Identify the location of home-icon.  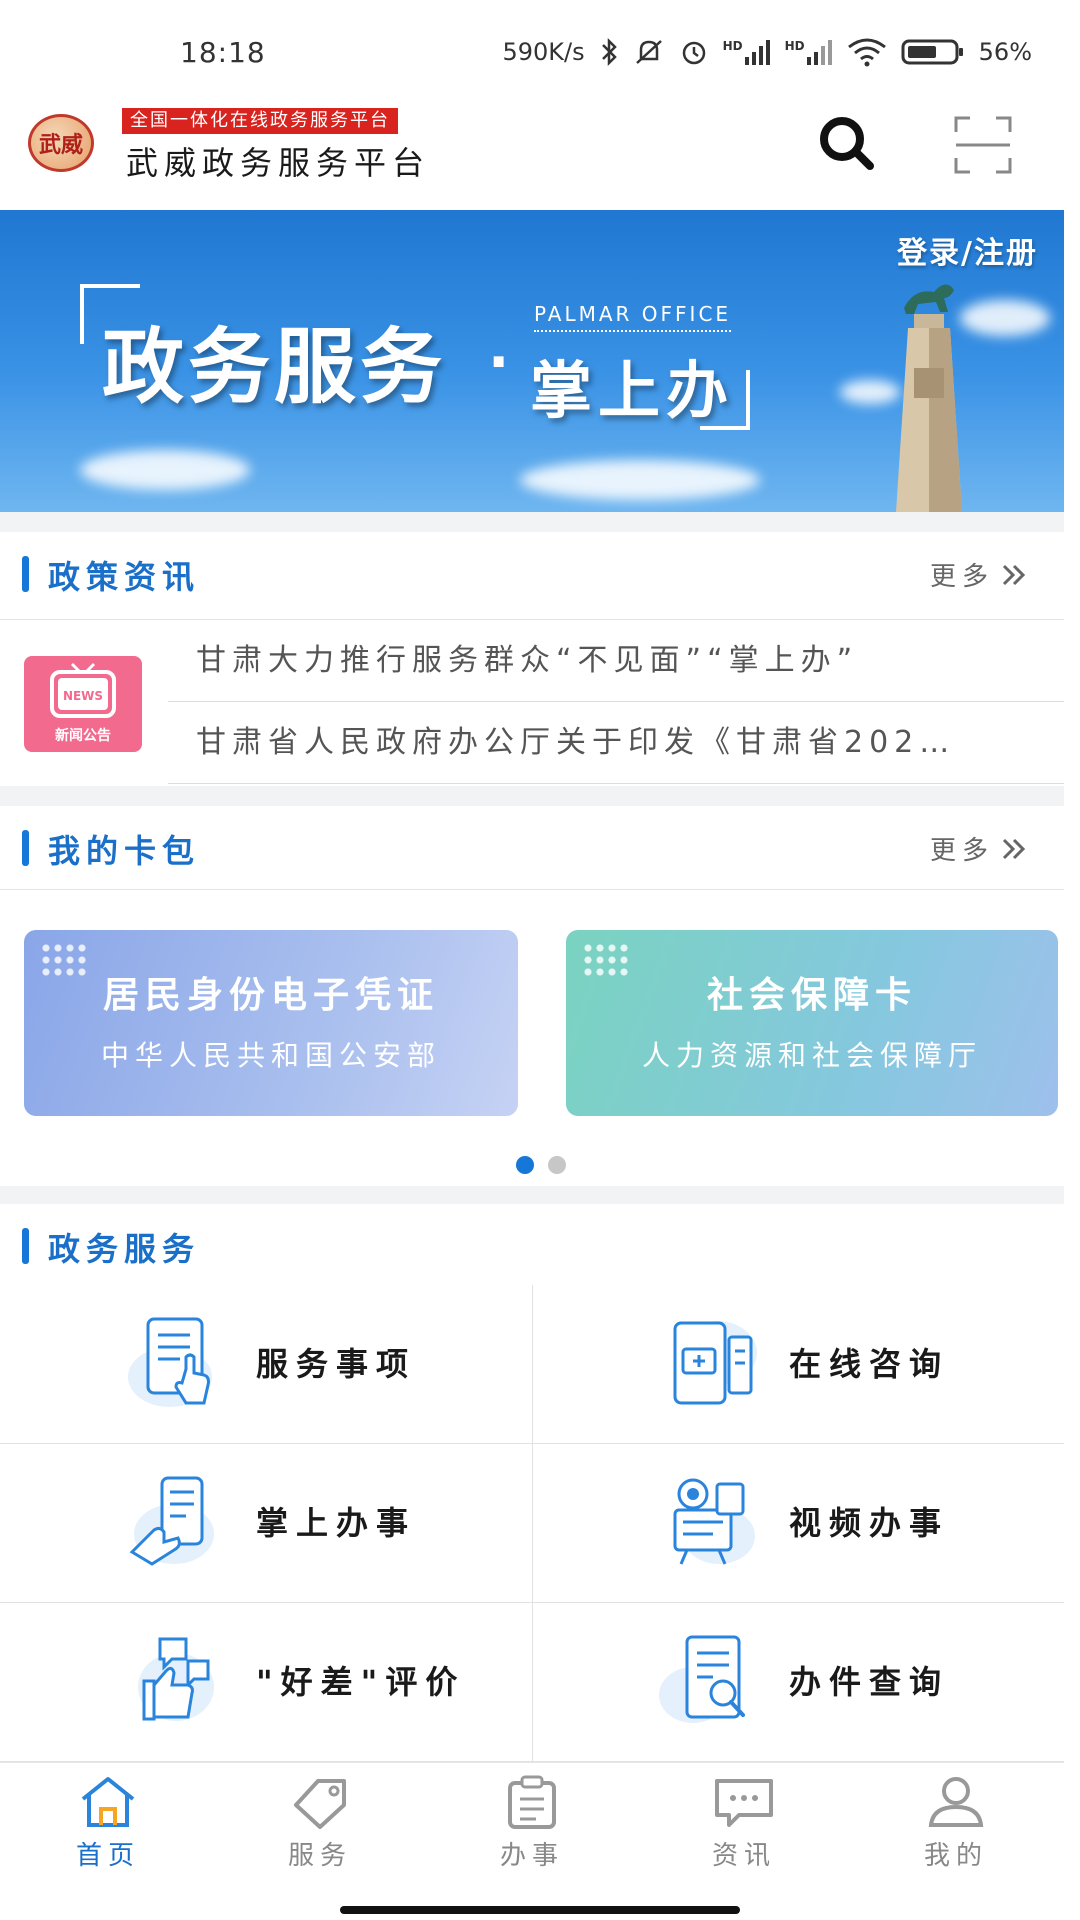
(108, 1802).